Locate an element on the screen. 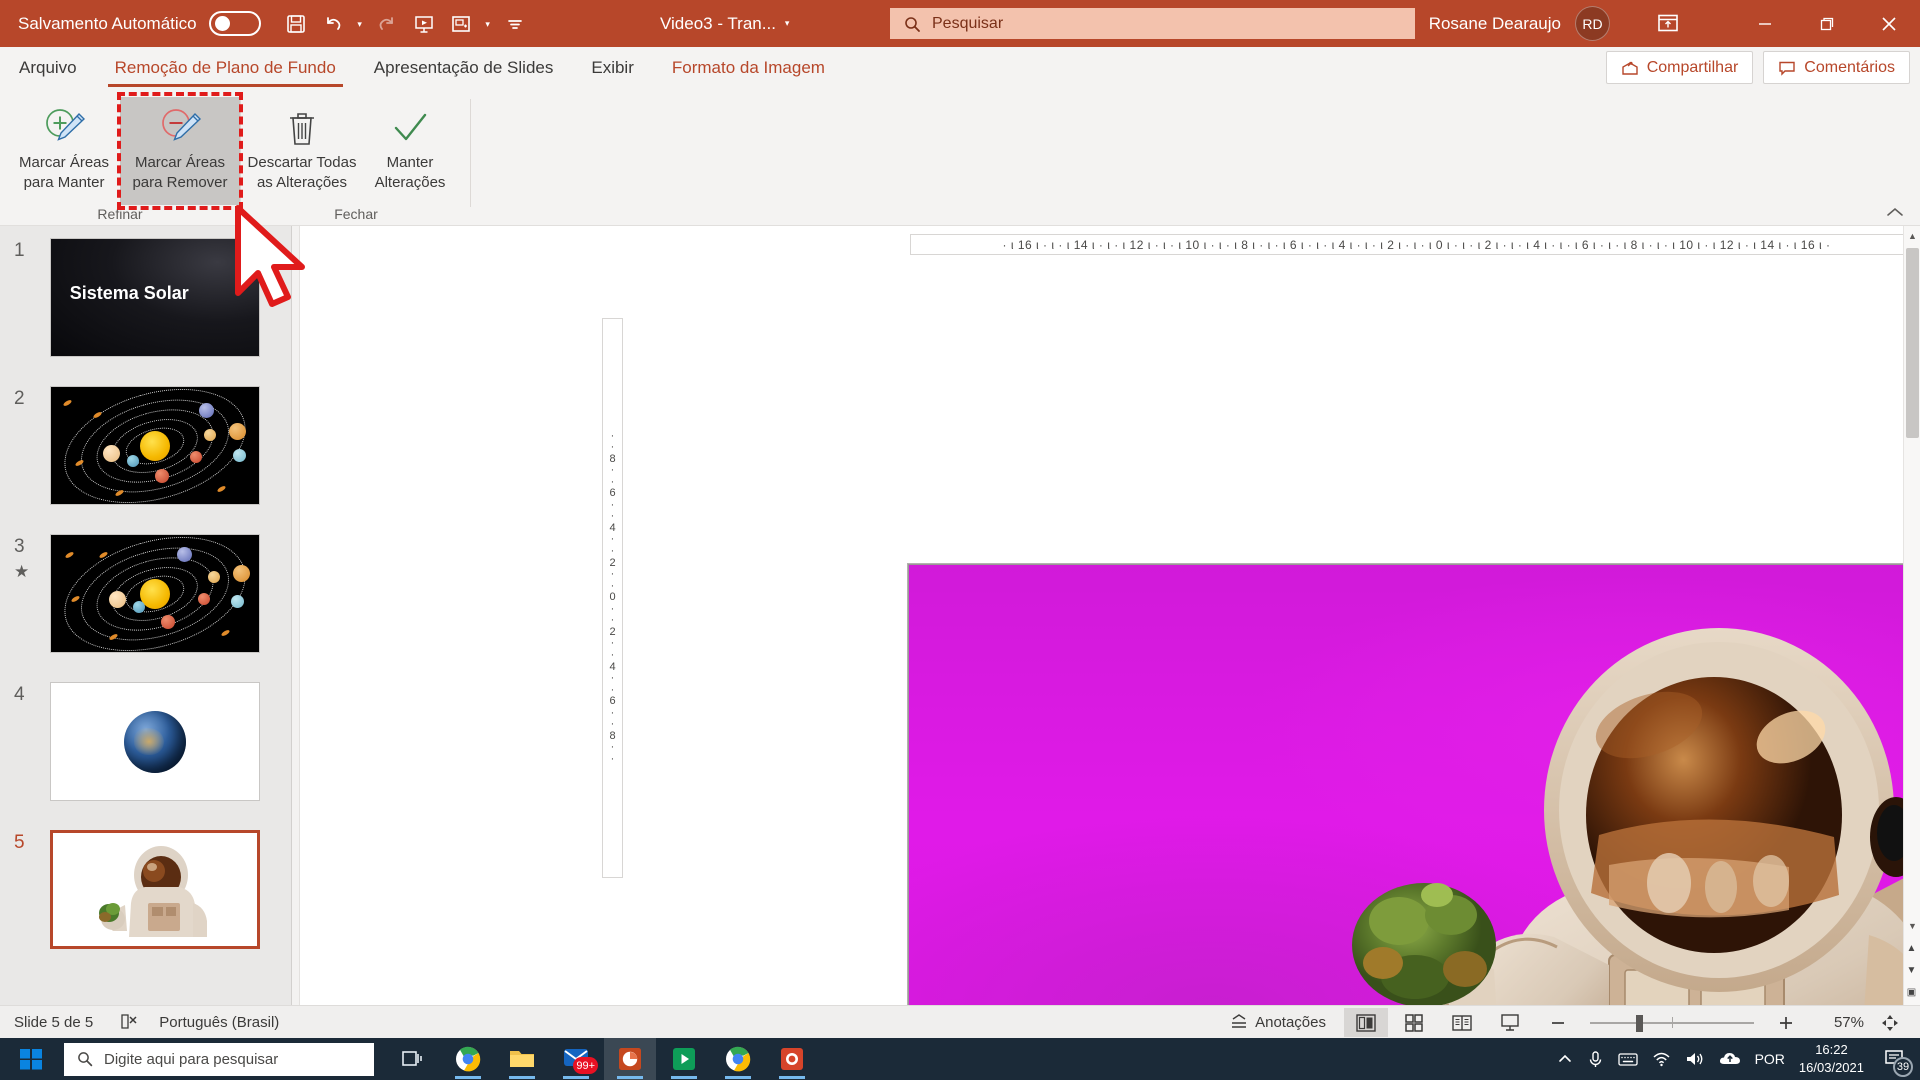 This screenshot has width=1920, height=1080. previous-slide-button: ▲ is located at coordinates (1911, 948).